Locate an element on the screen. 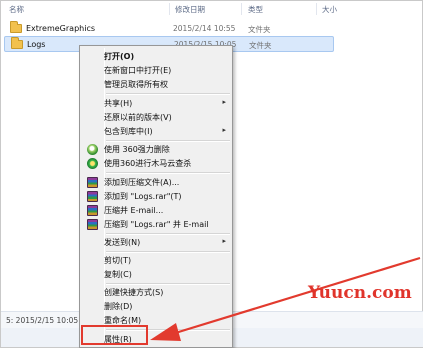 This screenshot has width=423, height=348. arrow-head is located at coordinates (165, 332).